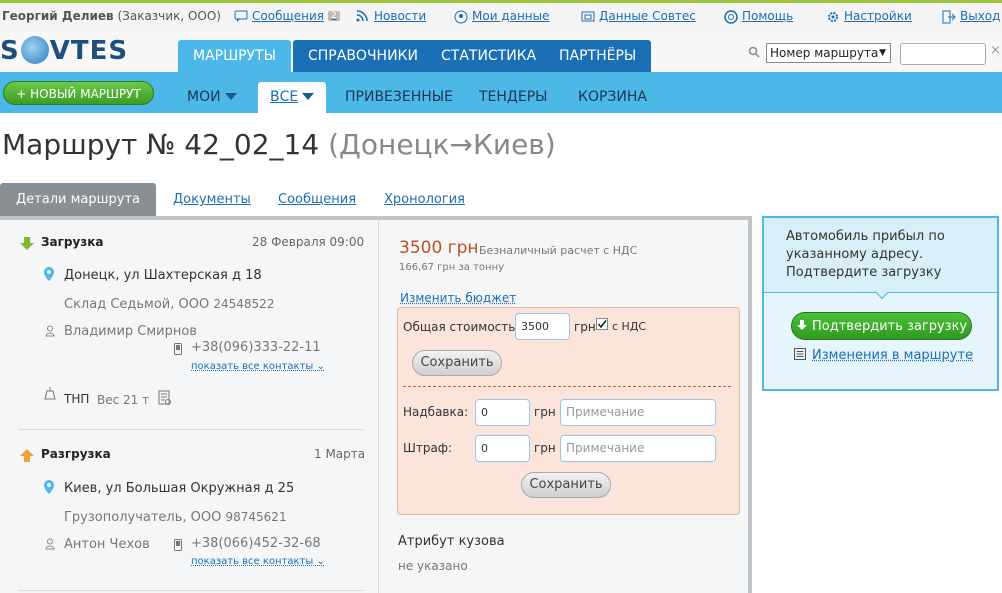  Describe the element at coordinates (165, 399) in the screenshot. I see `document-icon` at that location.